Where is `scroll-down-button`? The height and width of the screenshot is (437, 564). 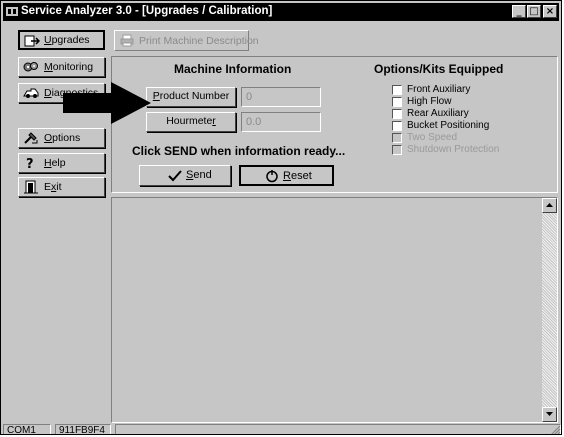 scroll-down-button is located at coordinates (549, 414).